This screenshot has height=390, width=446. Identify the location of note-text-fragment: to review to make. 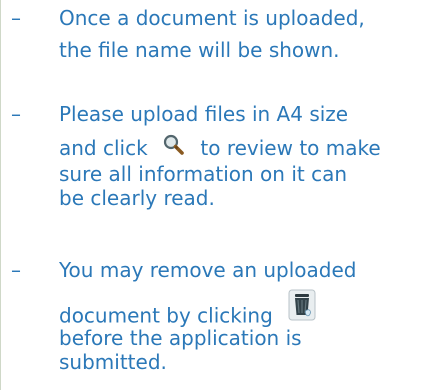
(290, 148).